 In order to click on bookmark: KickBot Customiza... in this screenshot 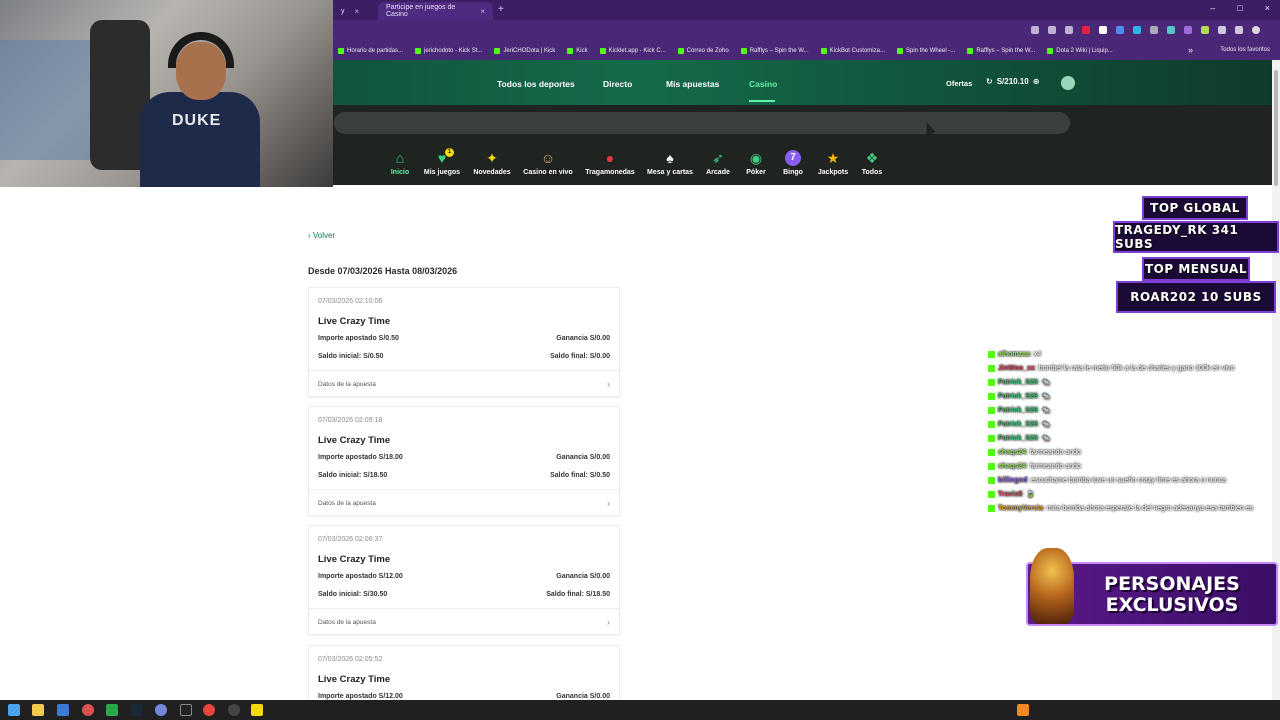, I will do `click(852, 51)`.